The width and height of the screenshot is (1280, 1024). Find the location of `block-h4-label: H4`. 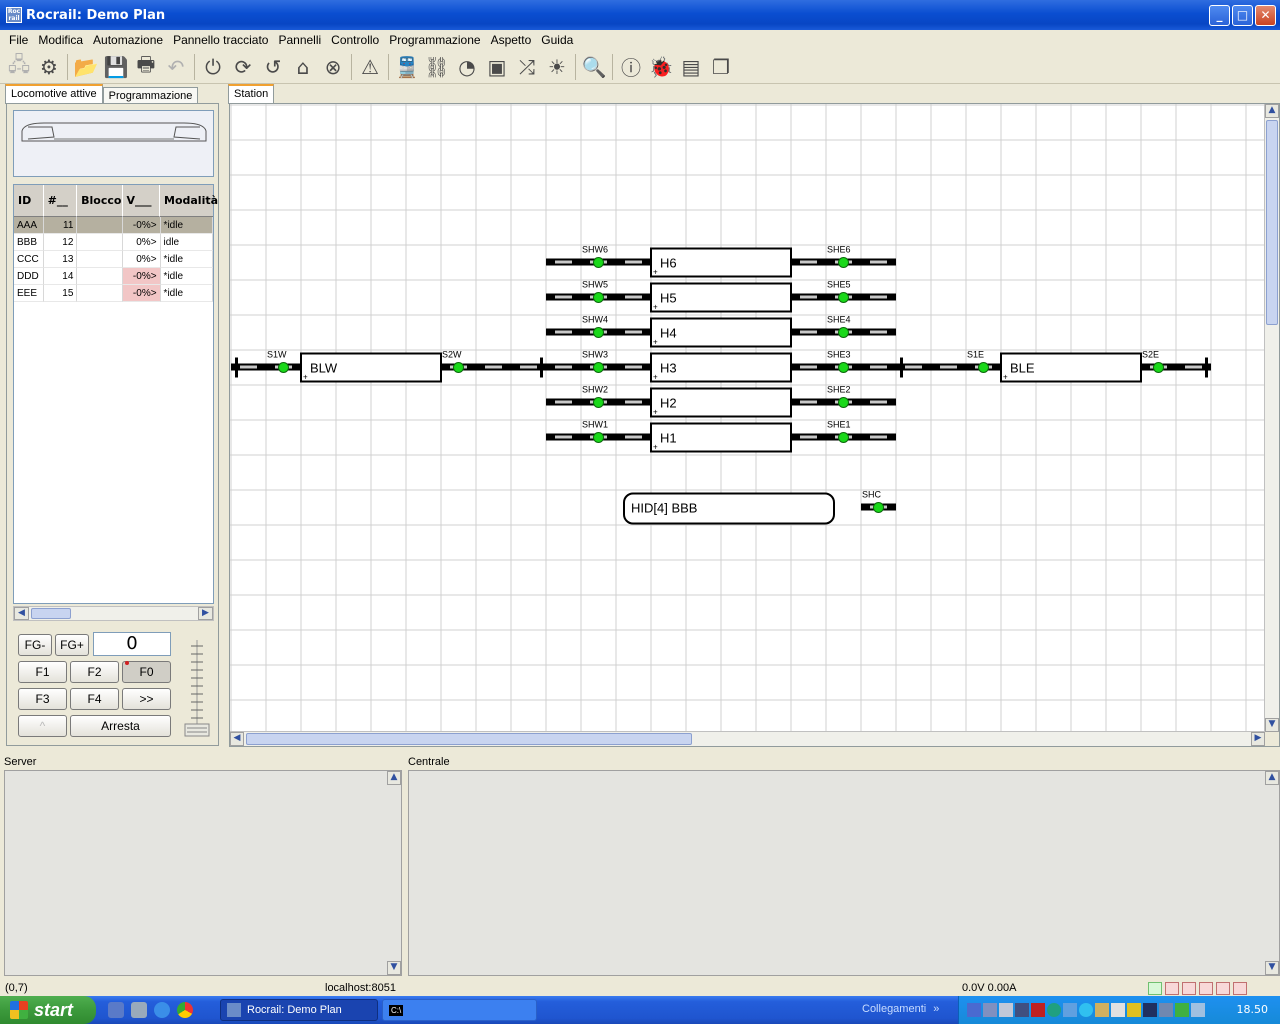

block-h4-label: H4 is located at coordinates (668, 333).